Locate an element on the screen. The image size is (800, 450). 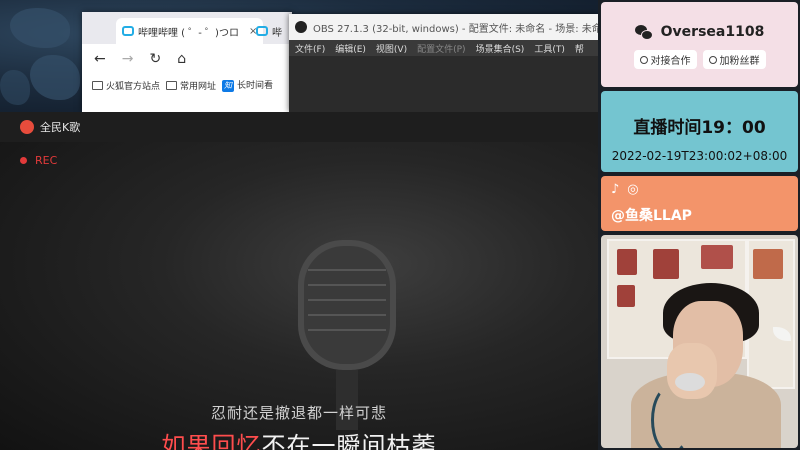
back-icon: ← is located at coordinates (100, 59).